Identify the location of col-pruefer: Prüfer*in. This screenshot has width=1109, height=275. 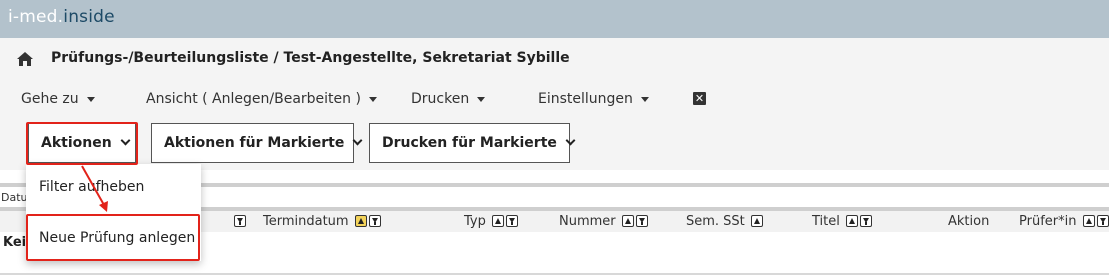
(1064, 221).